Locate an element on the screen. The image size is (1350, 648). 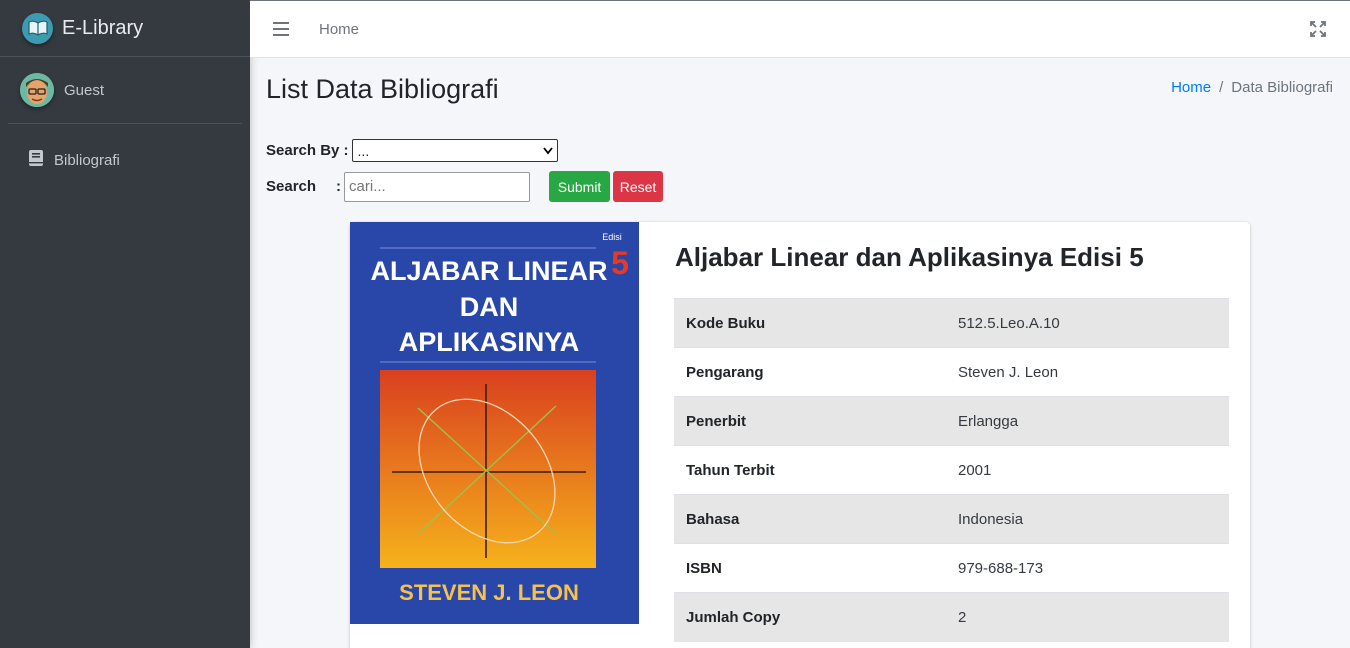
search-by-label: Search By : is located at coordinates (307, 150).